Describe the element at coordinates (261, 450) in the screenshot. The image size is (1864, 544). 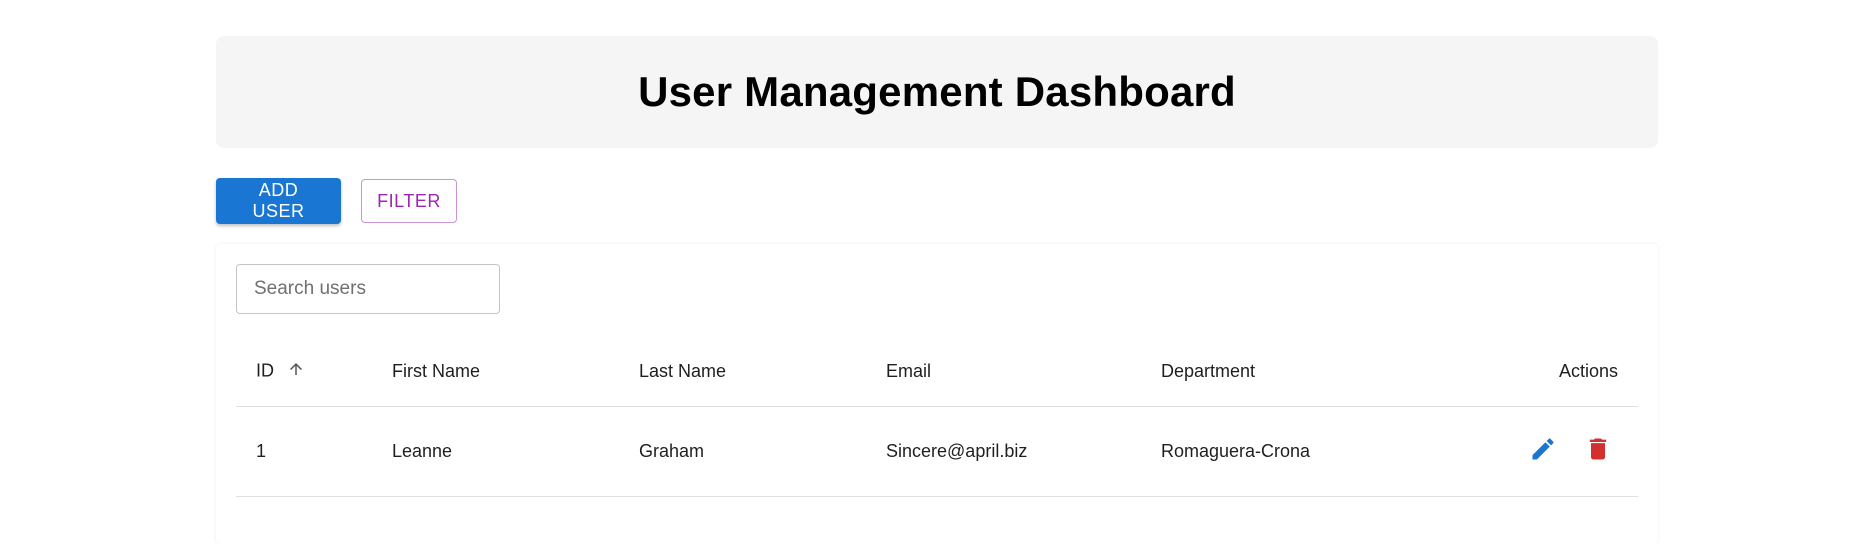
I see `cell-id: 1` at that location.